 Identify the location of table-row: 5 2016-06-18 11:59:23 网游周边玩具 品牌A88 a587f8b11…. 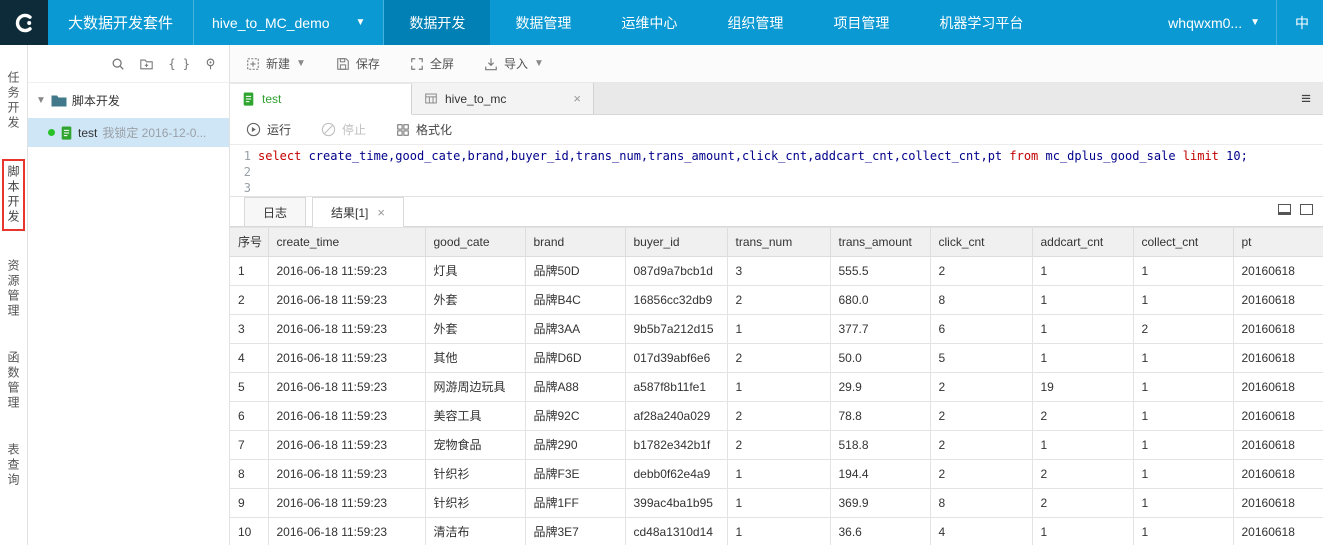
(776, 386).